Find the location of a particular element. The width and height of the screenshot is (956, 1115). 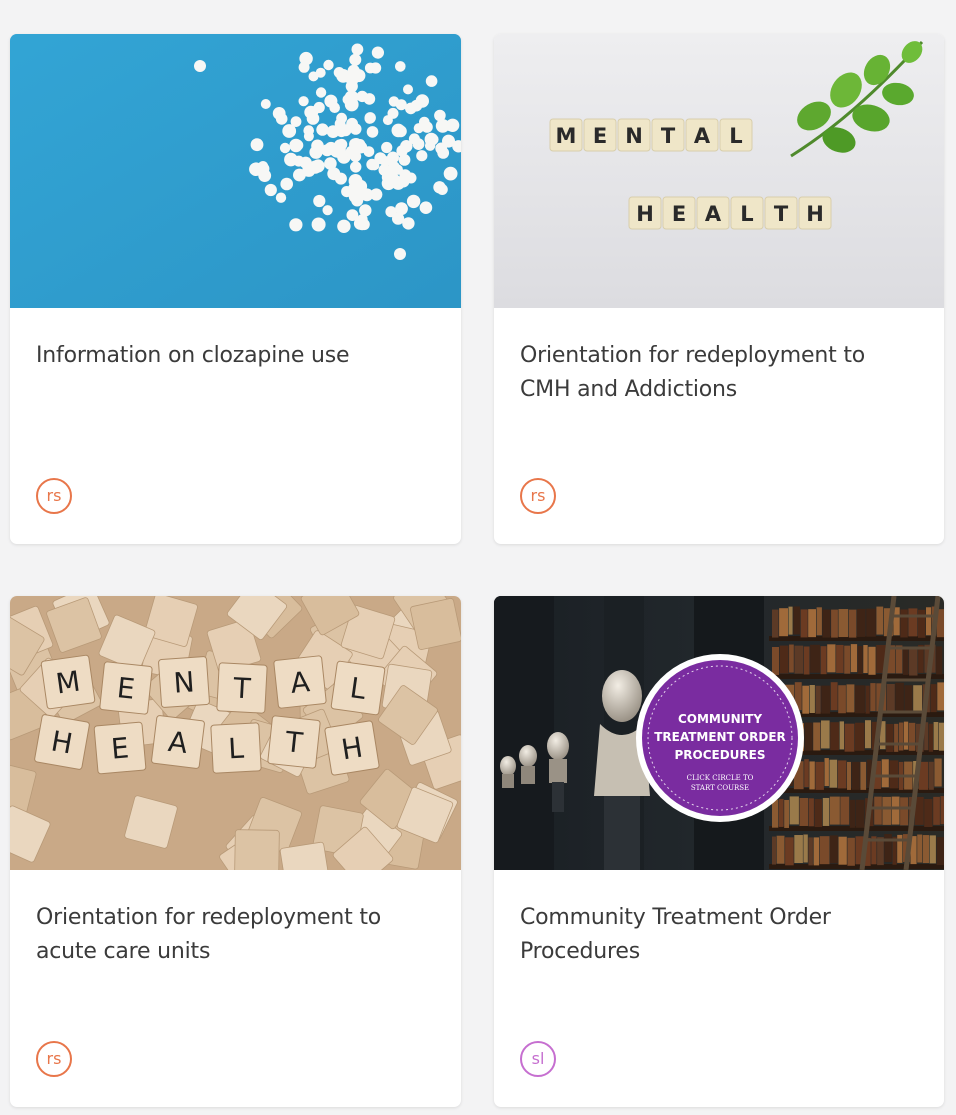

svg-text: T is located at coordinates (242, 689).